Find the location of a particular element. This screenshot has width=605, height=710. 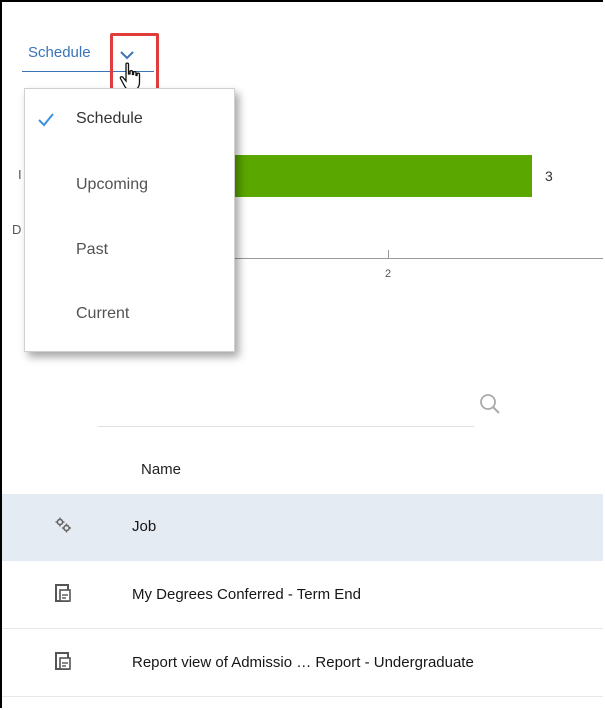

dropdown-item-label: Schedule is located at coordinates (109, 118).